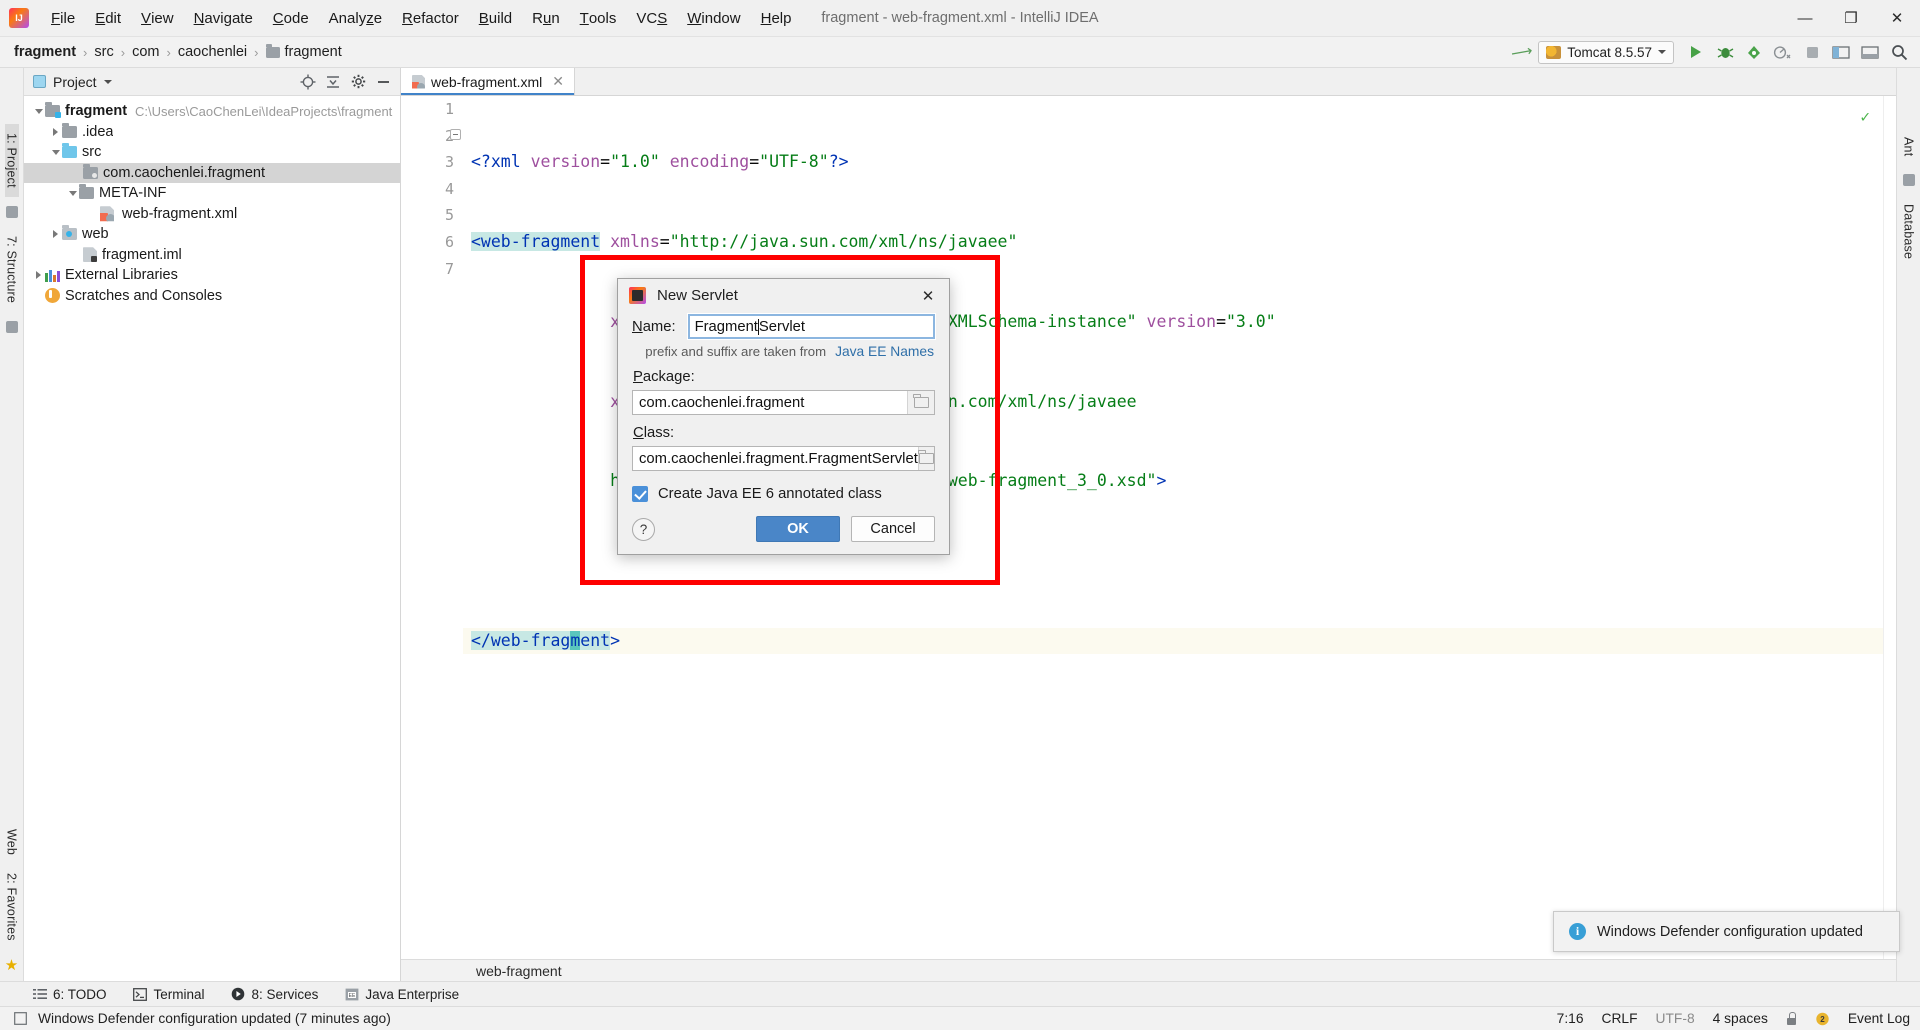 Image resolution: width=1920 pixels, height=1030 pixels. What do you see at coordinates (358, 82) in the screenshot?
I see `gear-icon` at bounding box center [358, 82].